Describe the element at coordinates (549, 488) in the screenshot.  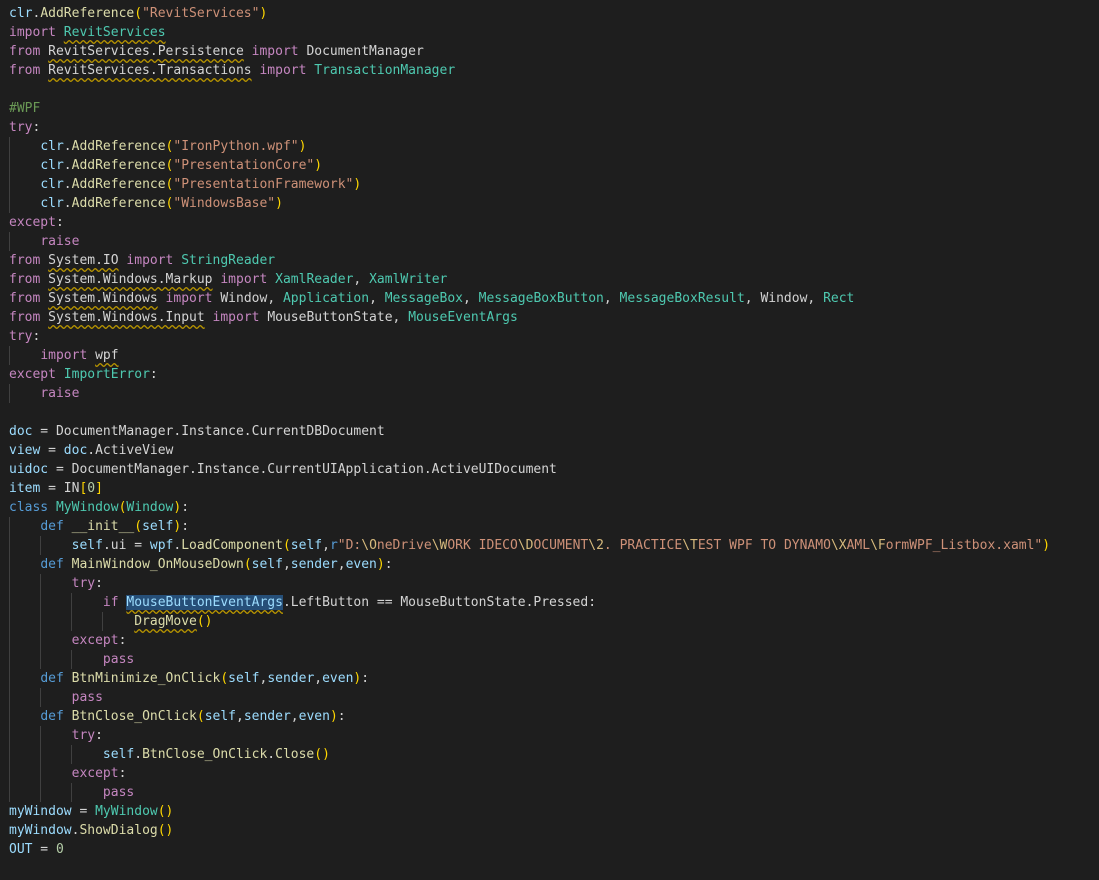
I see `code-line: item = IN[0]` at that location.